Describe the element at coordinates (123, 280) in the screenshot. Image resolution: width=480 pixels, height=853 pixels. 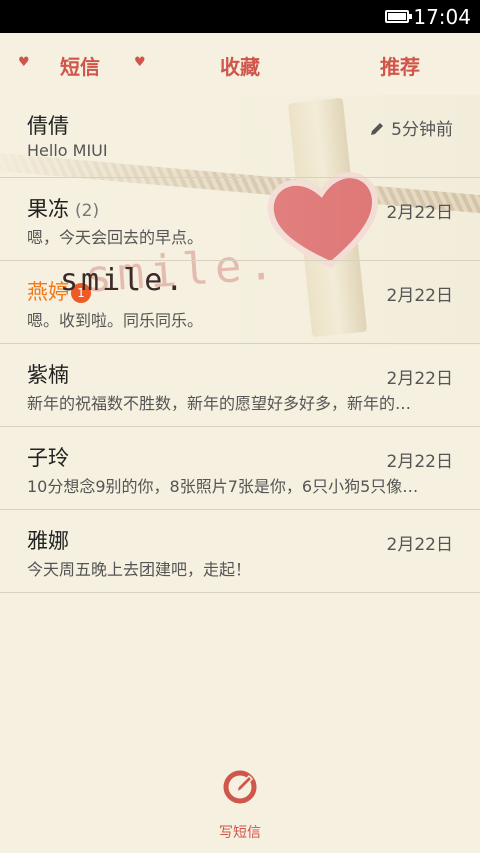
I see `wallpaper-smile-text: smile.` at that location.